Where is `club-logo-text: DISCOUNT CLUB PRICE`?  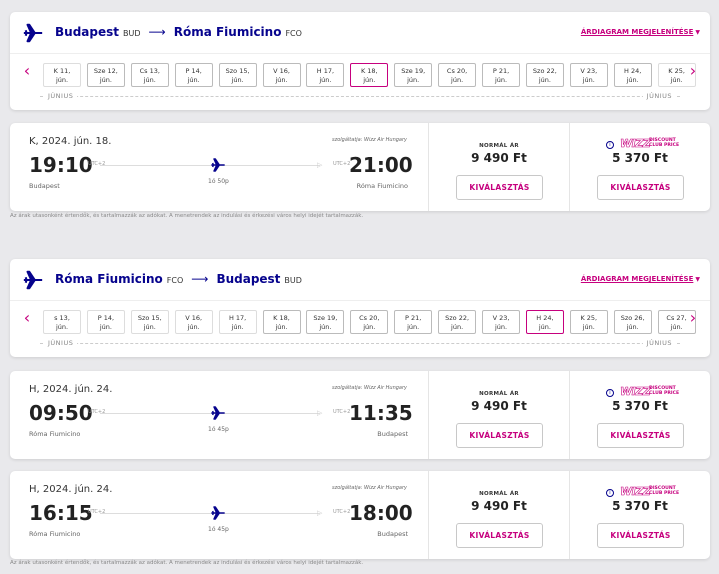 club-logo-text: DISCOUNT CLUB PRICE is located at coordinates (664, 391).